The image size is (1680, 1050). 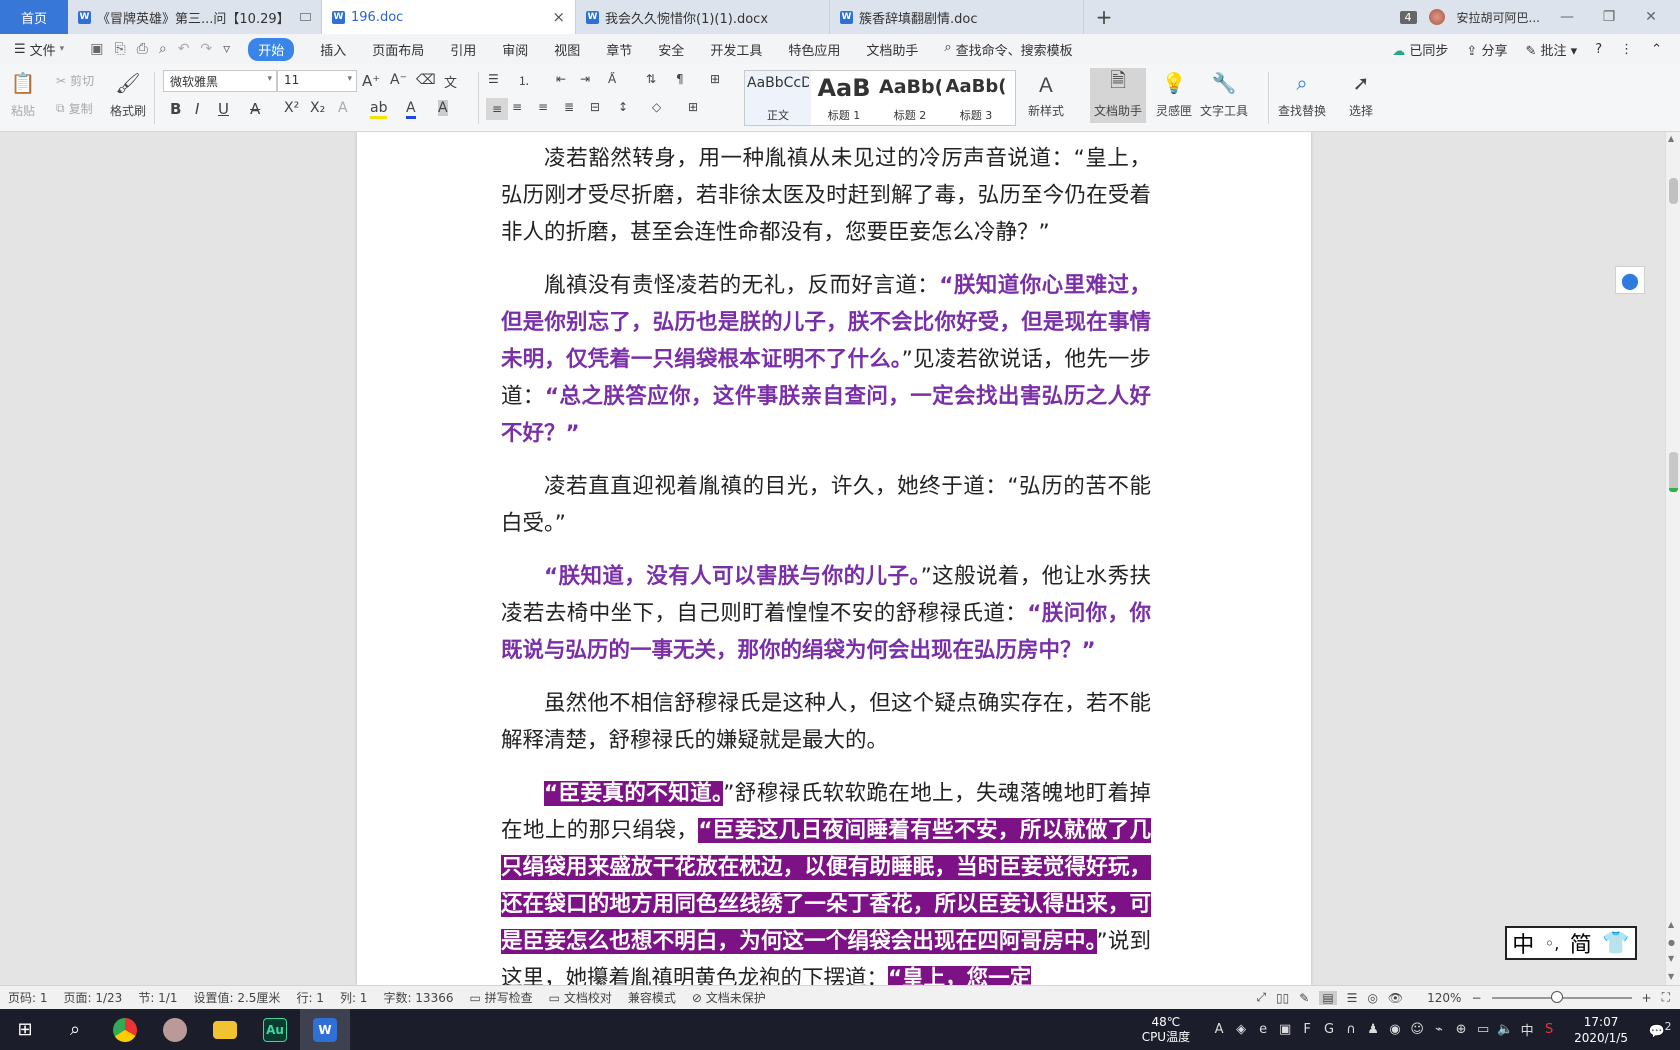 I want to click on char-shading-icon: A, so click(x=443, y=108).